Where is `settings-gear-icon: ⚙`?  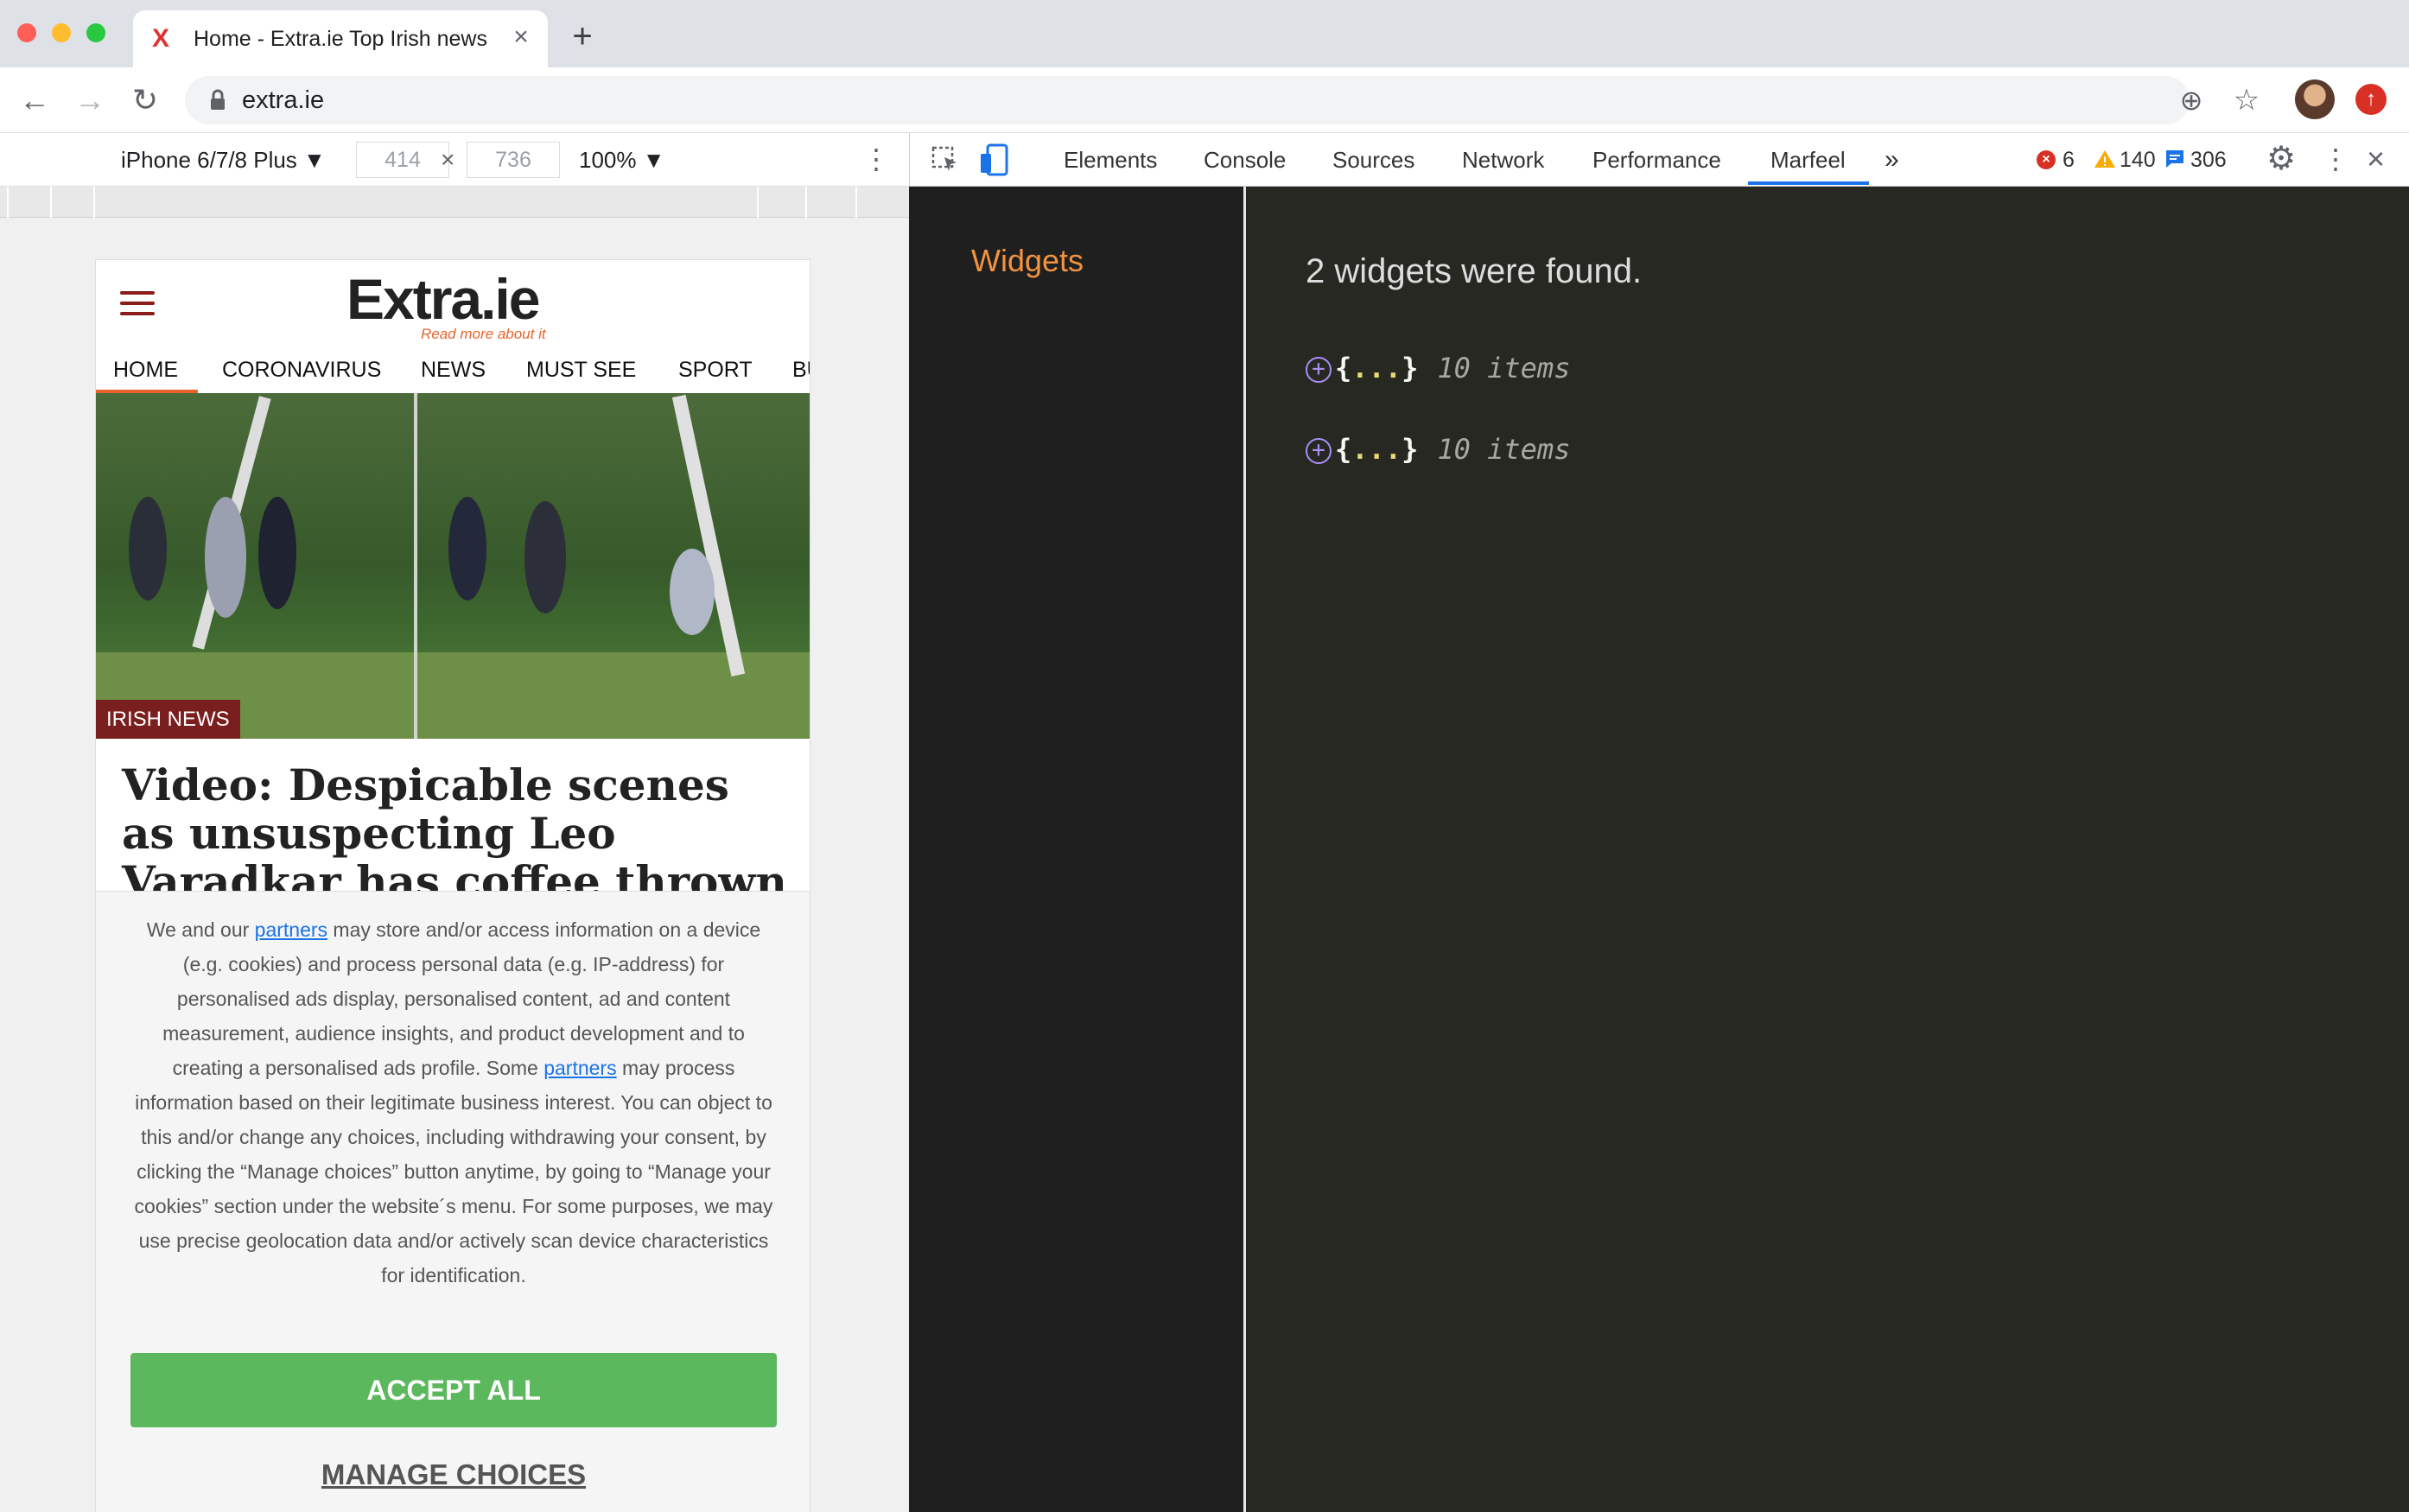 settings-gear-icon: ⚙ is located at coordinates (2281, 159).